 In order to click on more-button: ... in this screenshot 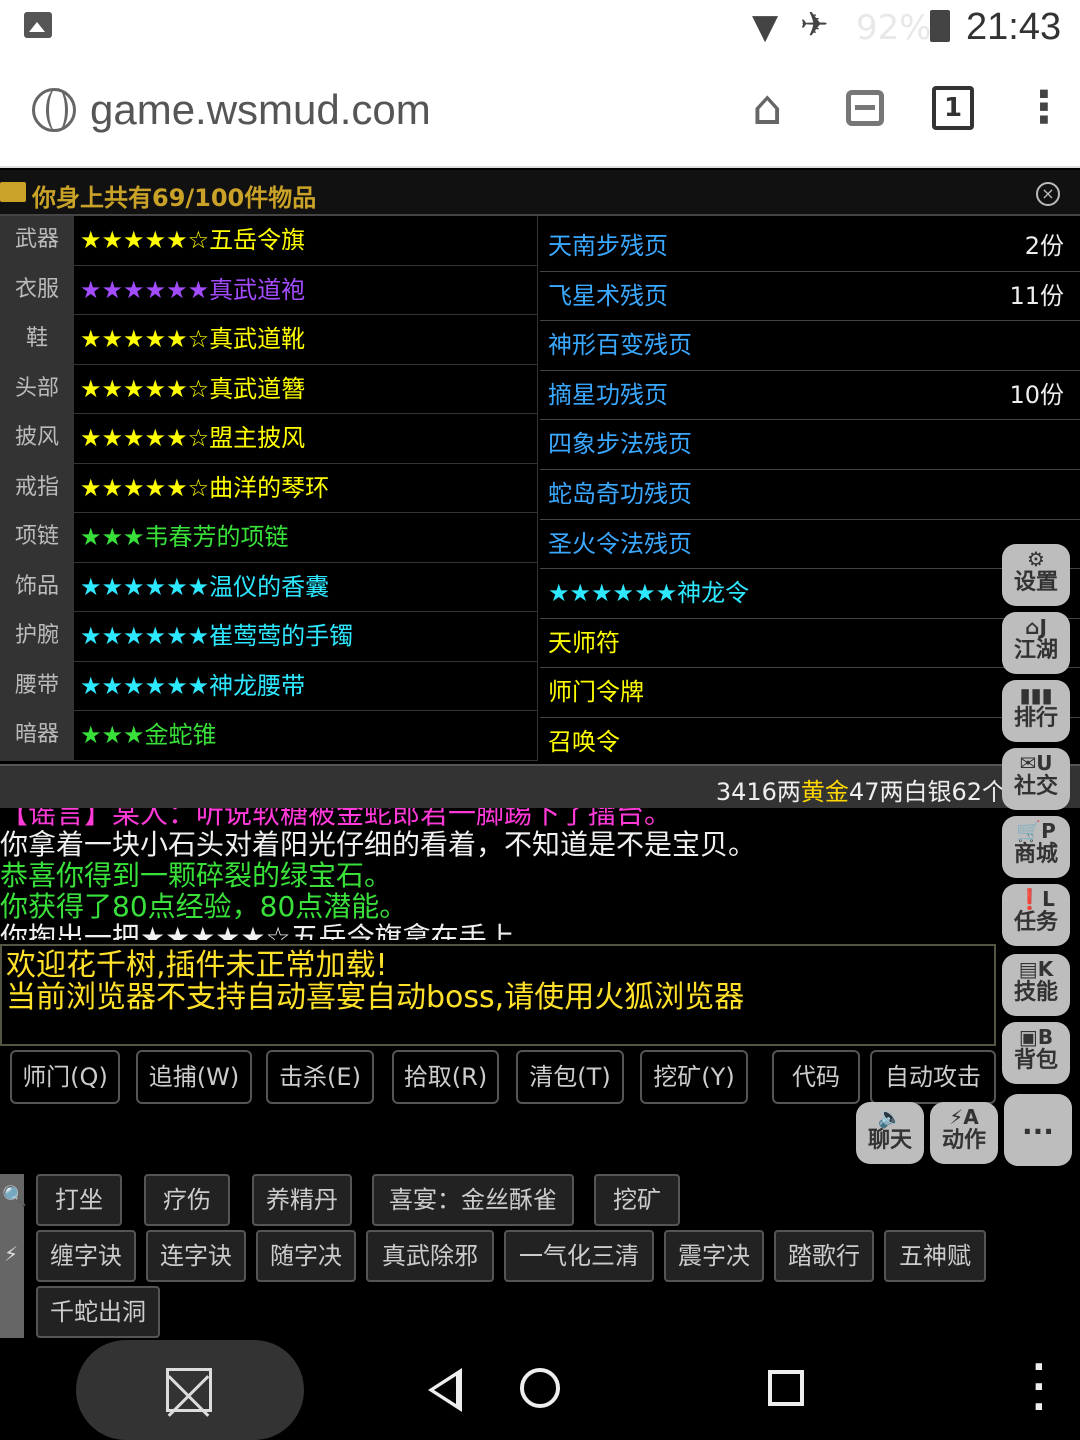, I will do `click(1038, 1130)`.